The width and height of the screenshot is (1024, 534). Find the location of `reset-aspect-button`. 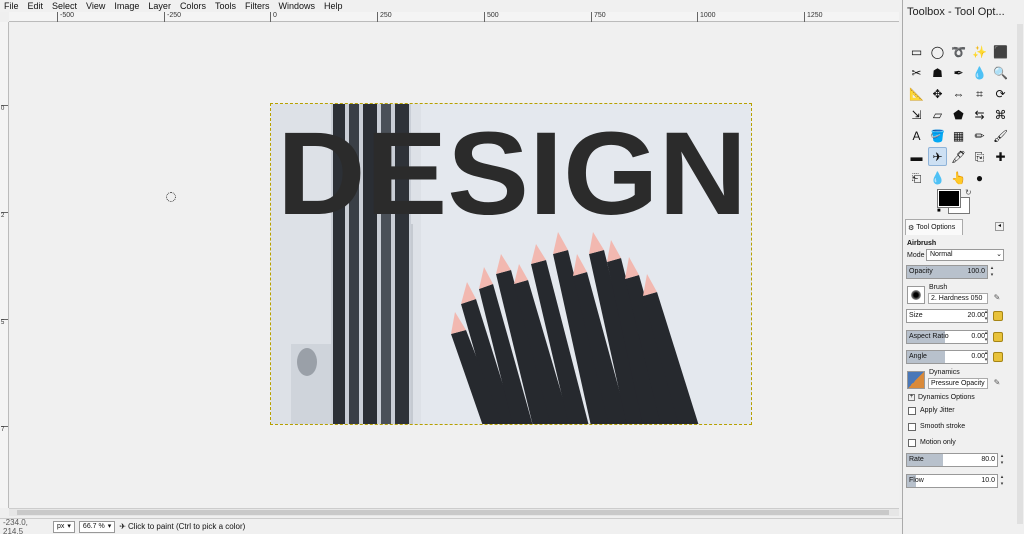

reset-aspect-button is located at coordinates (998, 337).